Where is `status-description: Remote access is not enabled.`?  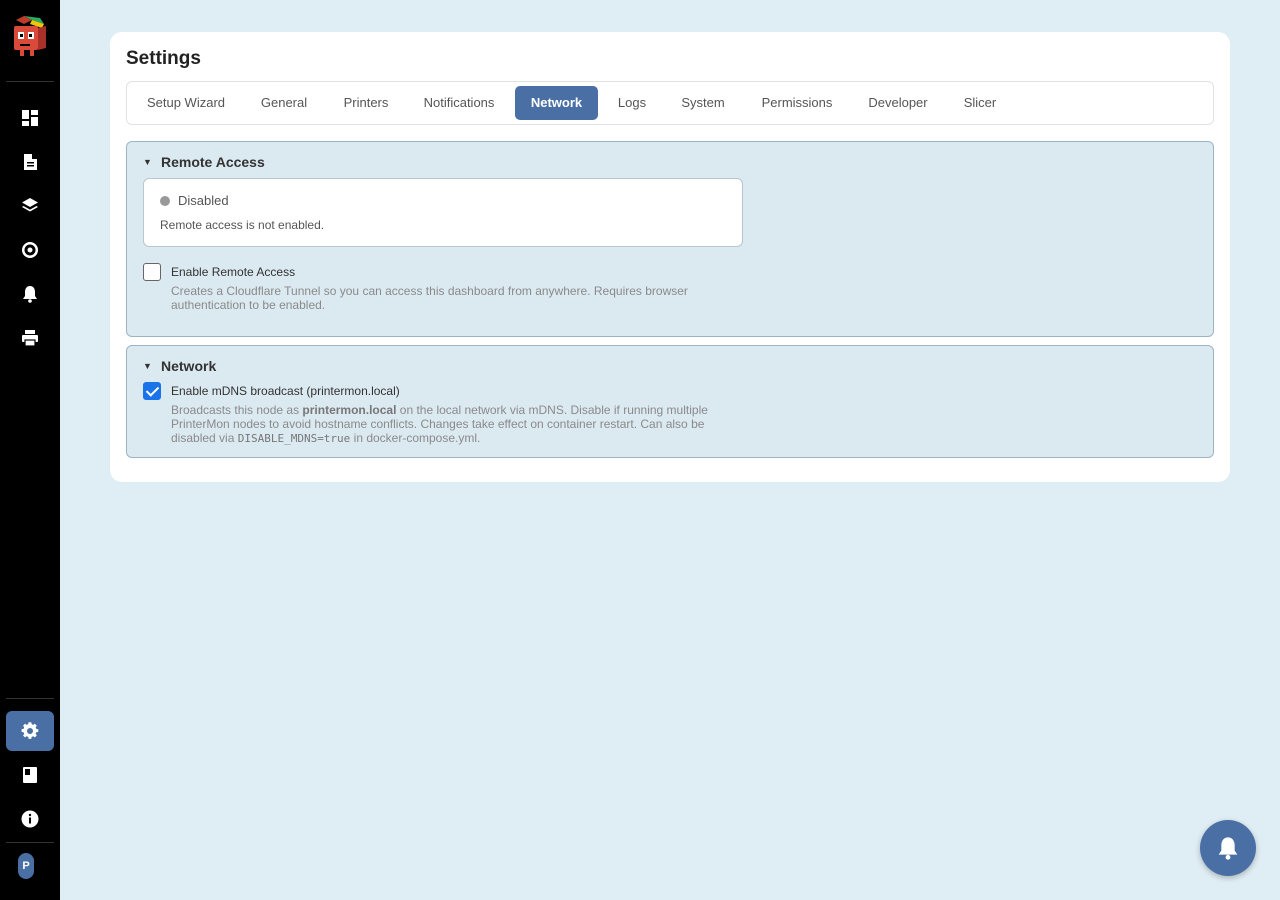 status-description: Remote access is not enabled. is located at coordinates (242, 225).